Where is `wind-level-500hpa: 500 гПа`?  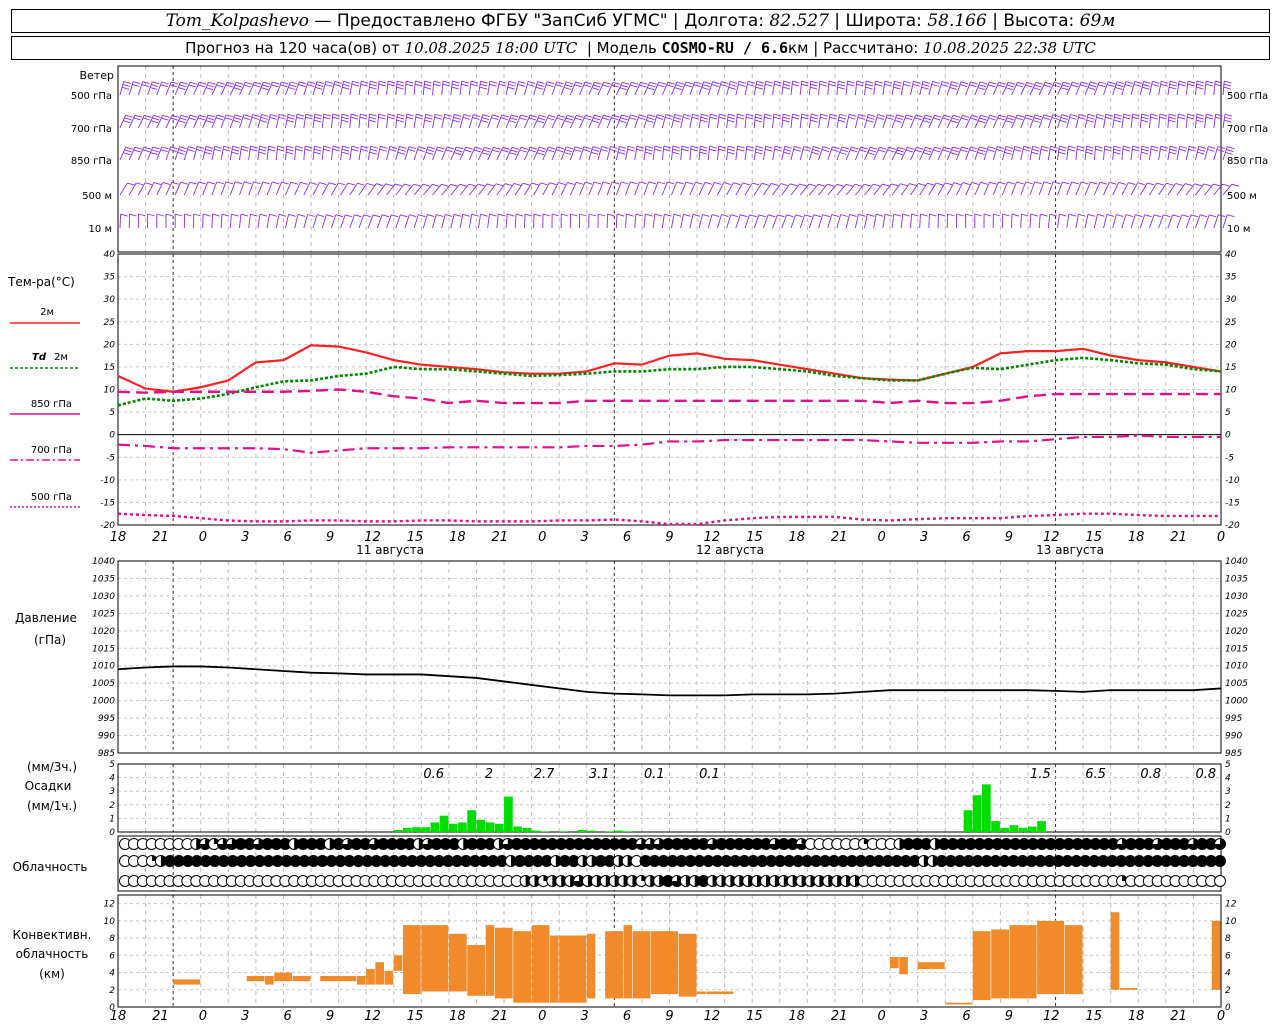 wind-level-500hpa: 500 гПа is located at coordinates (91, 96).